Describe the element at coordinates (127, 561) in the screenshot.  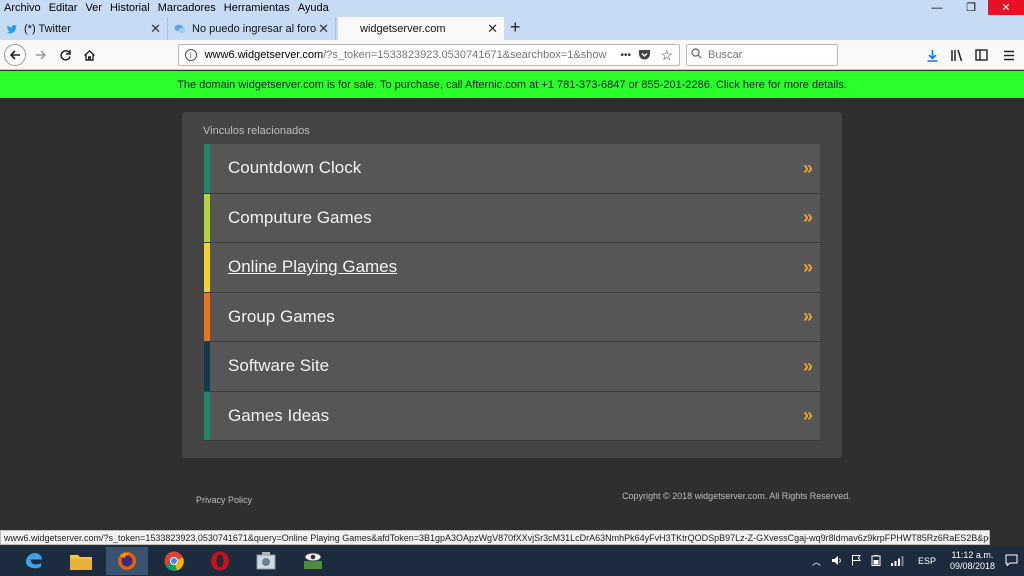
I see `taskbar-firefox-icon` at that location.